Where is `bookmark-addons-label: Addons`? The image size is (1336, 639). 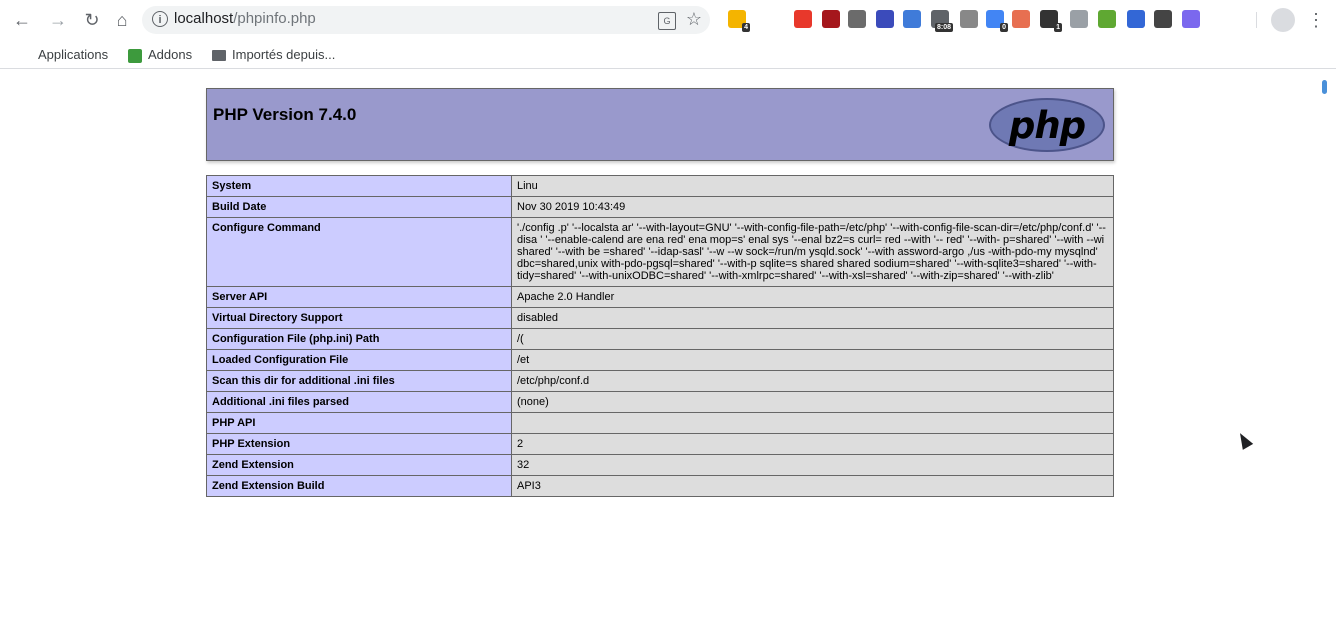
bookmark-addons-label: Addons is located at coordinates (170, 54).